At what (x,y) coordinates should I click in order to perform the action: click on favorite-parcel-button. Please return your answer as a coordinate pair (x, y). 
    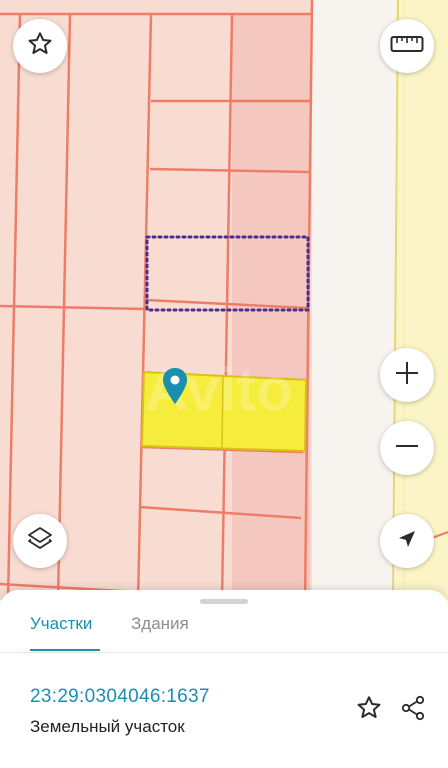
    Looking at the image, I should click on (369, 710).